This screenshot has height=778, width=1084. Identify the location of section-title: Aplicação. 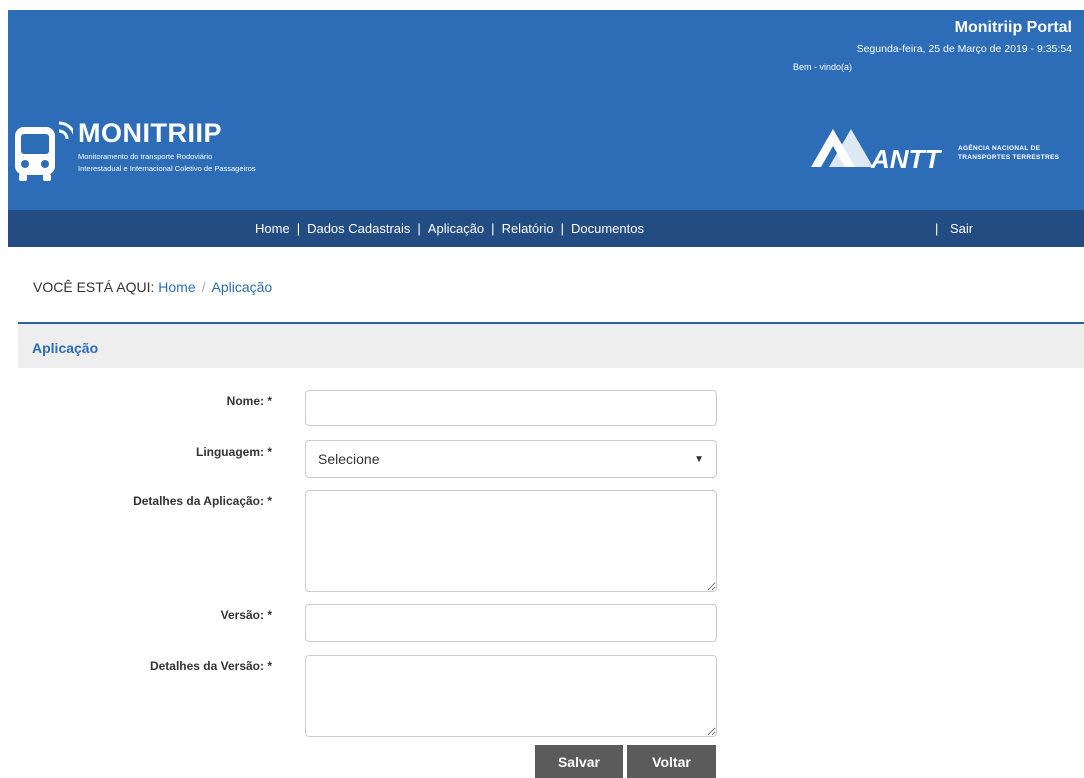
(65, 348).